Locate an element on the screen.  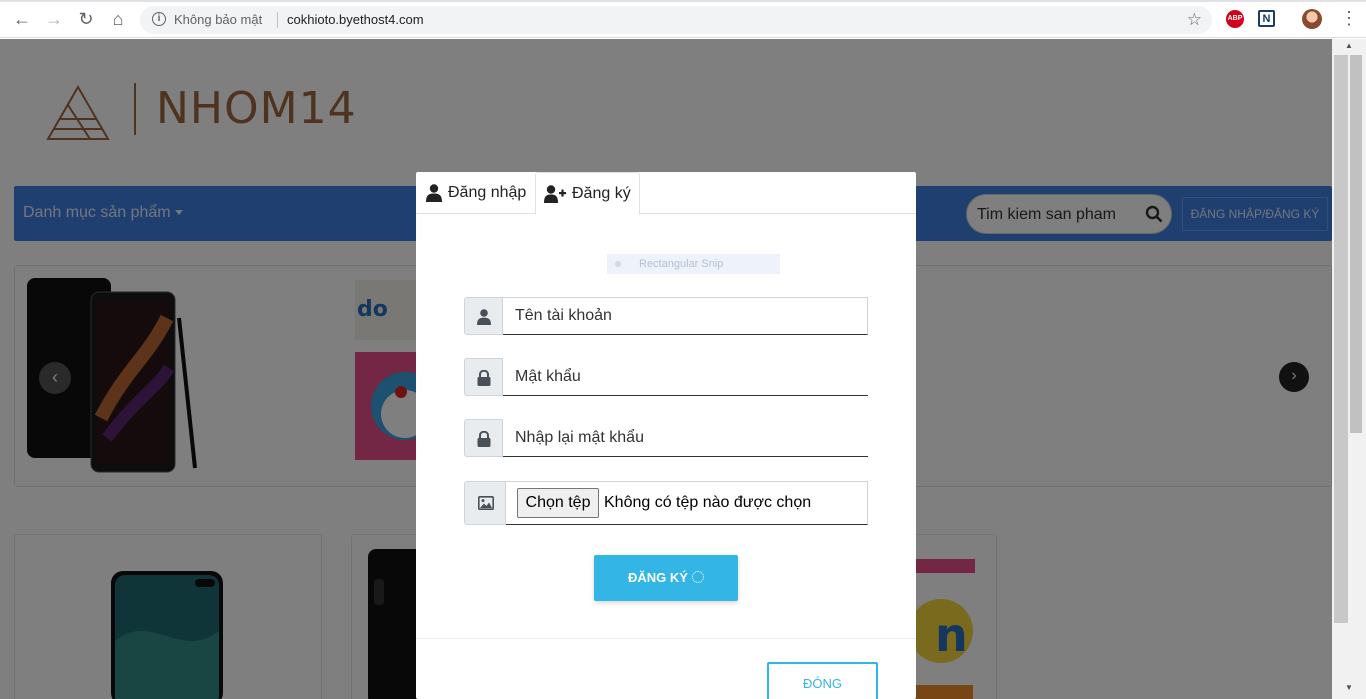
url-text: cokhioto.byethost4.com is located at coordinates (355, 19).